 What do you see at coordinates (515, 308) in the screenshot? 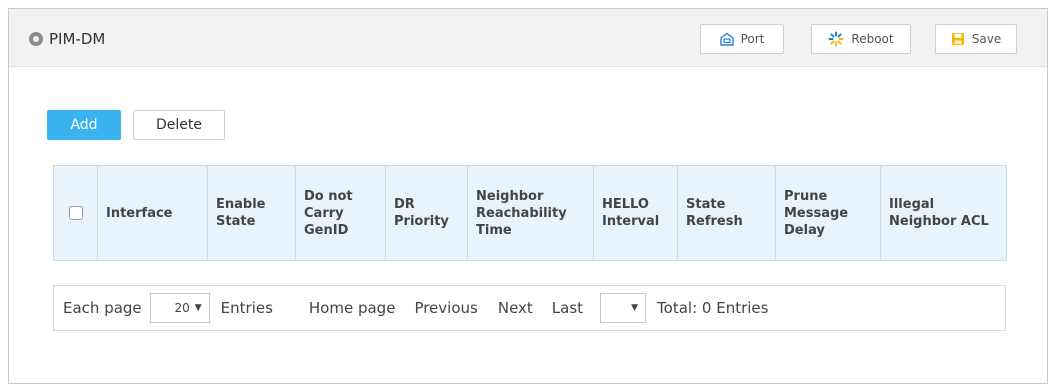
I see `next-link: Next` at bounding box center [515, 308].